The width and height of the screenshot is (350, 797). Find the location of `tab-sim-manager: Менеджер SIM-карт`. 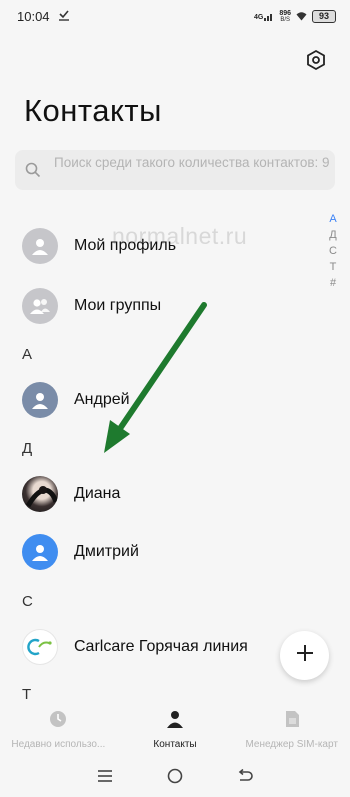

tab-sim-manager: Менеджер SIM-карт is located at coordinates (291, 728).